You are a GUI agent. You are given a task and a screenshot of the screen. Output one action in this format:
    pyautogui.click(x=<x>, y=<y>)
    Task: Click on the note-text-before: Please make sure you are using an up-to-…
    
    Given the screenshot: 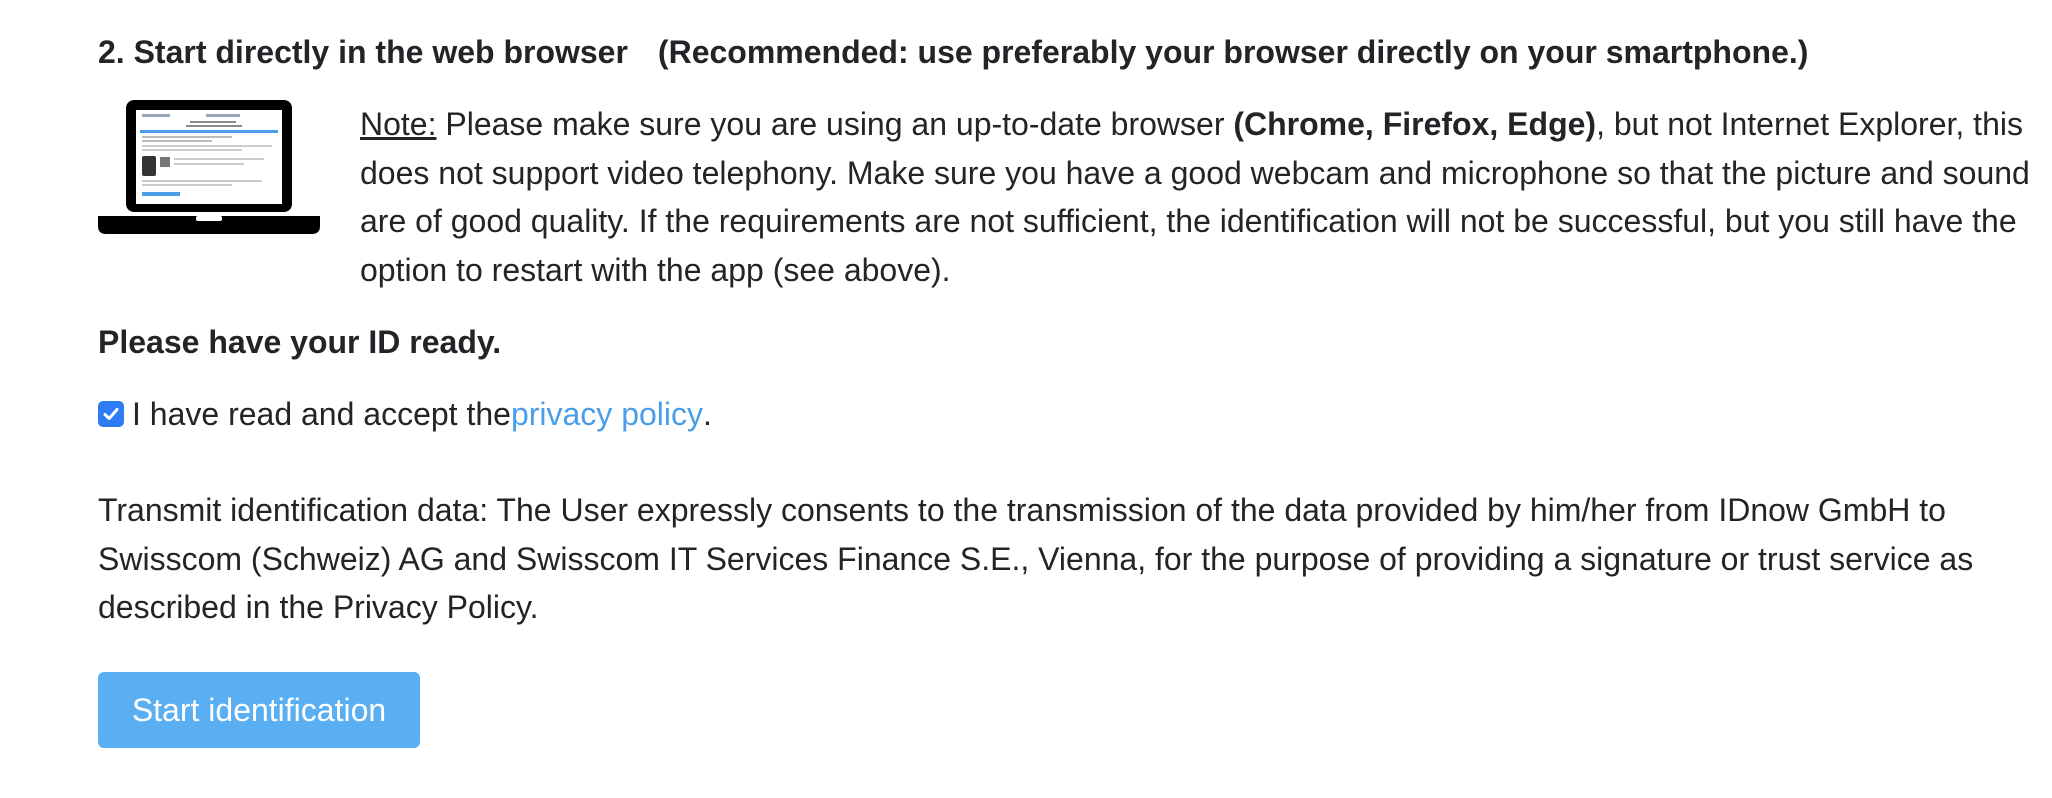 What is the action you would take?
    pyautogui.click(x=835, y=124)
    